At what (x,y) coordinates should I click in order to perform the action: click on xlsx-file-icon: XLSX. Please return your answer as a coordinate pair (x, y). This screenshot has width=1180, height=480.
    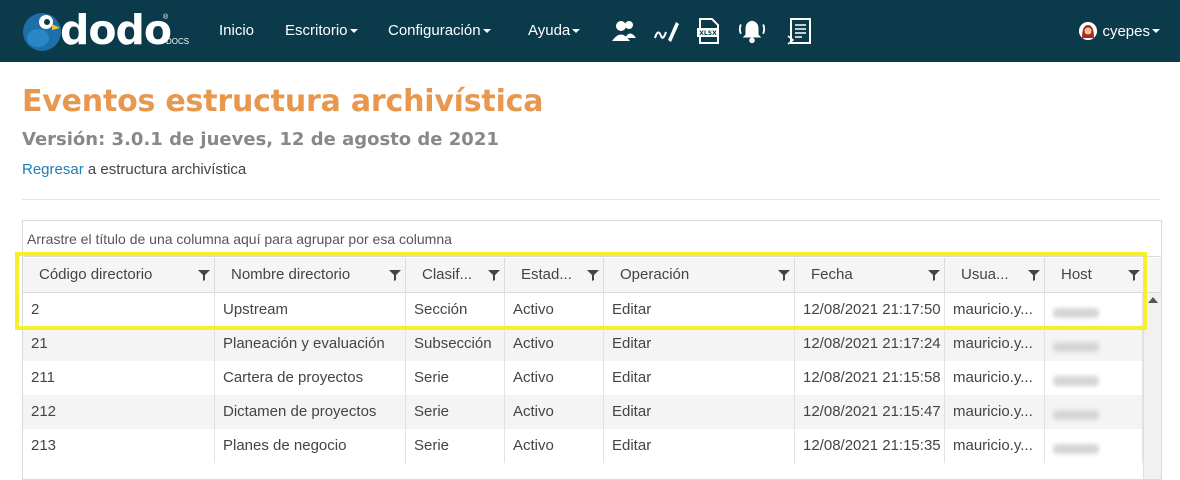
    Looking at the image, I should click on (708, 31).